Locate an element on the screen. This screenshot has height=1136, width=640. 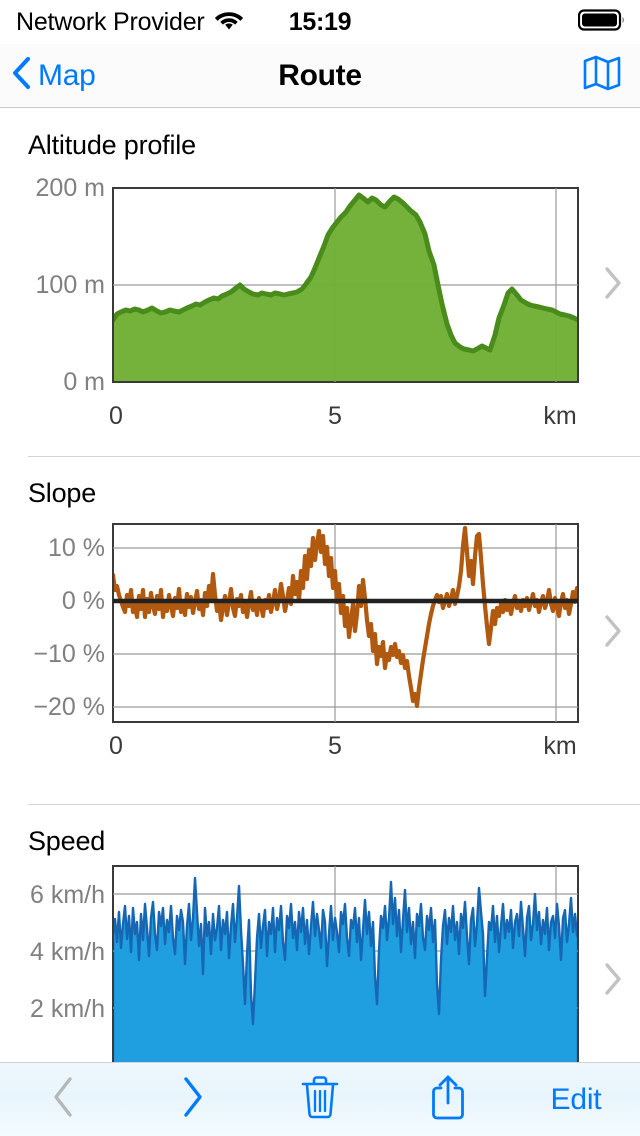
svg-text: 2 km/h is located at coordinates (67, 1009).